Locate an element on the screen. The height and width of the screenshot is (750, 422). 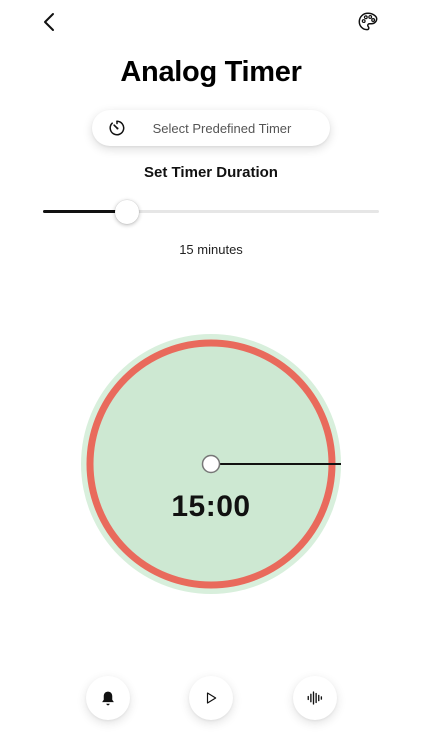
bell-icon is located at coordinates (108, 698).